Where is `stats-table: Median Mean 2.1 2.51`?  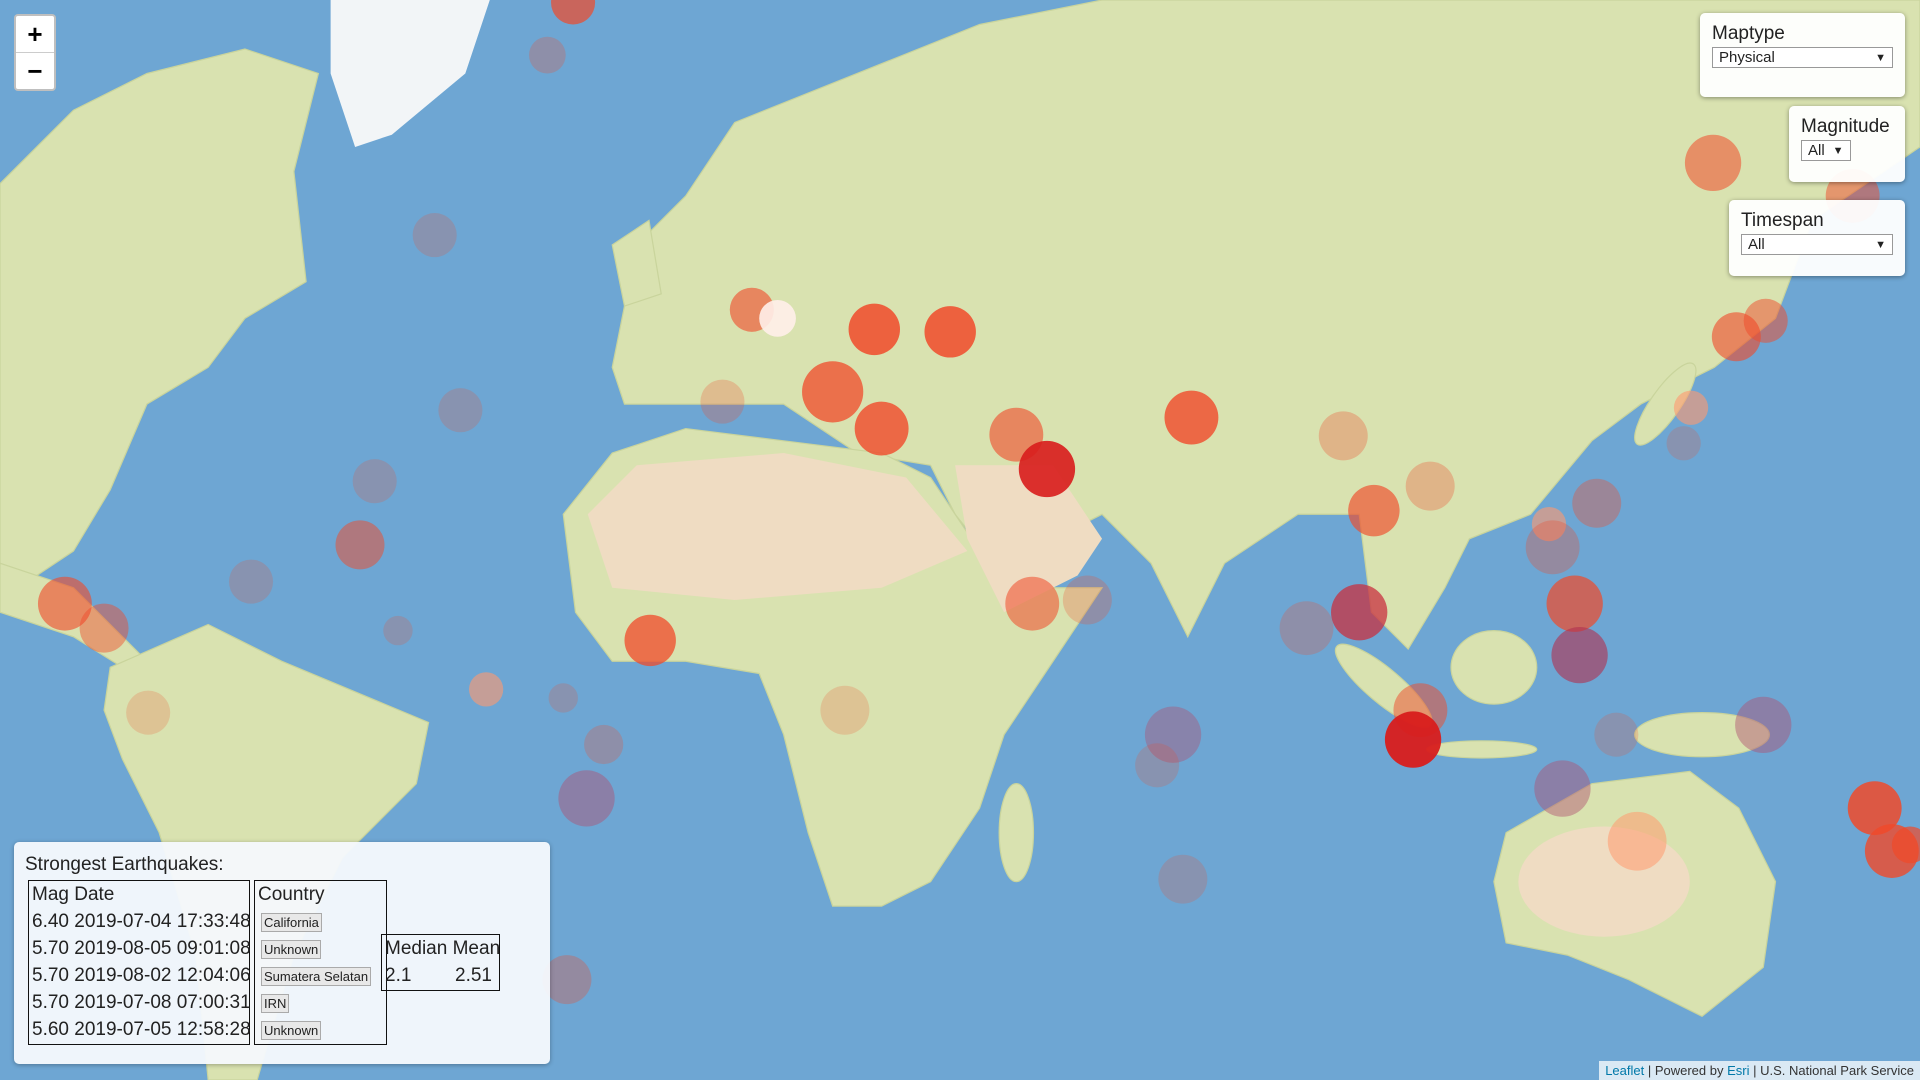 stats-table: Median Mean 2.1 2.51 is located at coordinates (440, 962).